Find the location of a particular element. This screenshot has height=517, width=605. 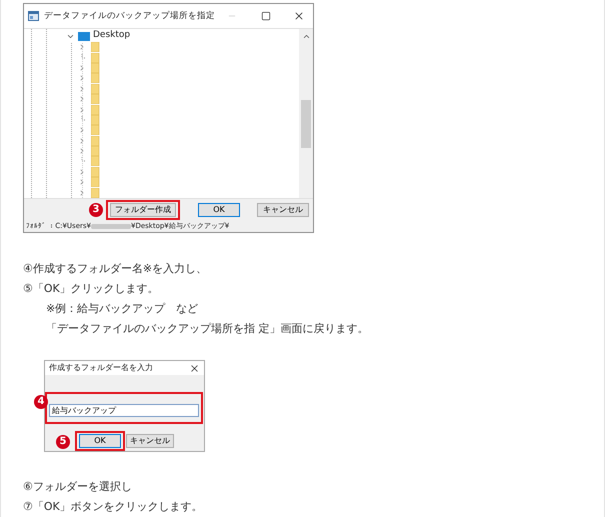

scroll-up-icon is located at coordinates (306, 36).